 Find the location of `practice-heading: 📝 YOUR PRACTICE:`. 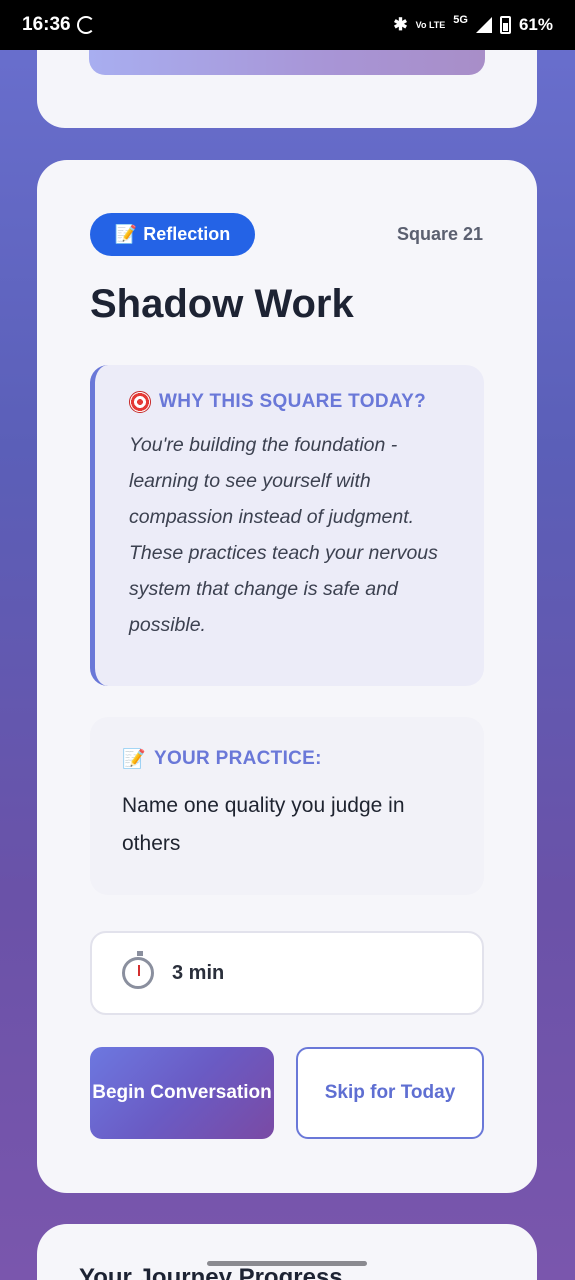

practice-heading: 📝 YOUR PRACTICE: is located at coordinates (287, 759).